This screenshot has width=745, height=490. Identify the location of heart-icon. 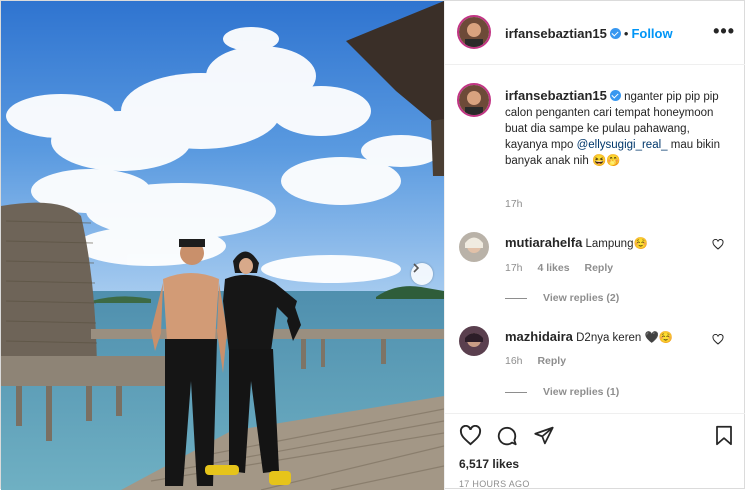
(470, 435).